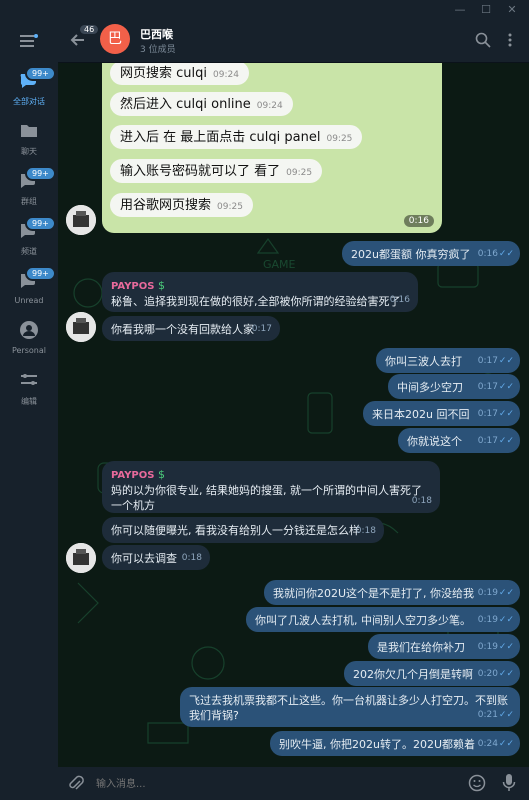 This screenshot has height=800, width=529. What do you see at coordinates (363, 620) in the screenshot?
I see `message-text: 你叫了几波人去打机, 中间别人空刀多少笔。` at bounding box center [363, 620].